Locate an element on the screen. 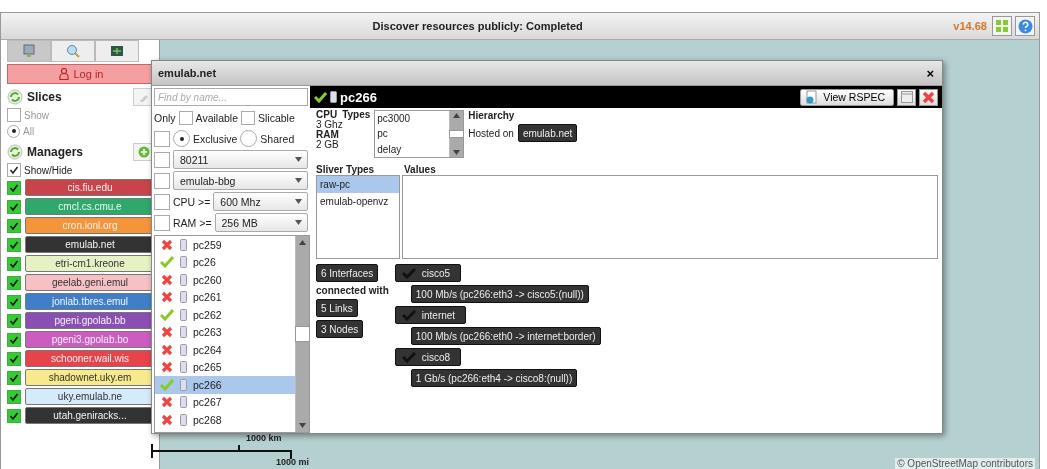 This screenshot has height=469, width=1047. node-list-item: pc259 is located at coordinates (225, 245).